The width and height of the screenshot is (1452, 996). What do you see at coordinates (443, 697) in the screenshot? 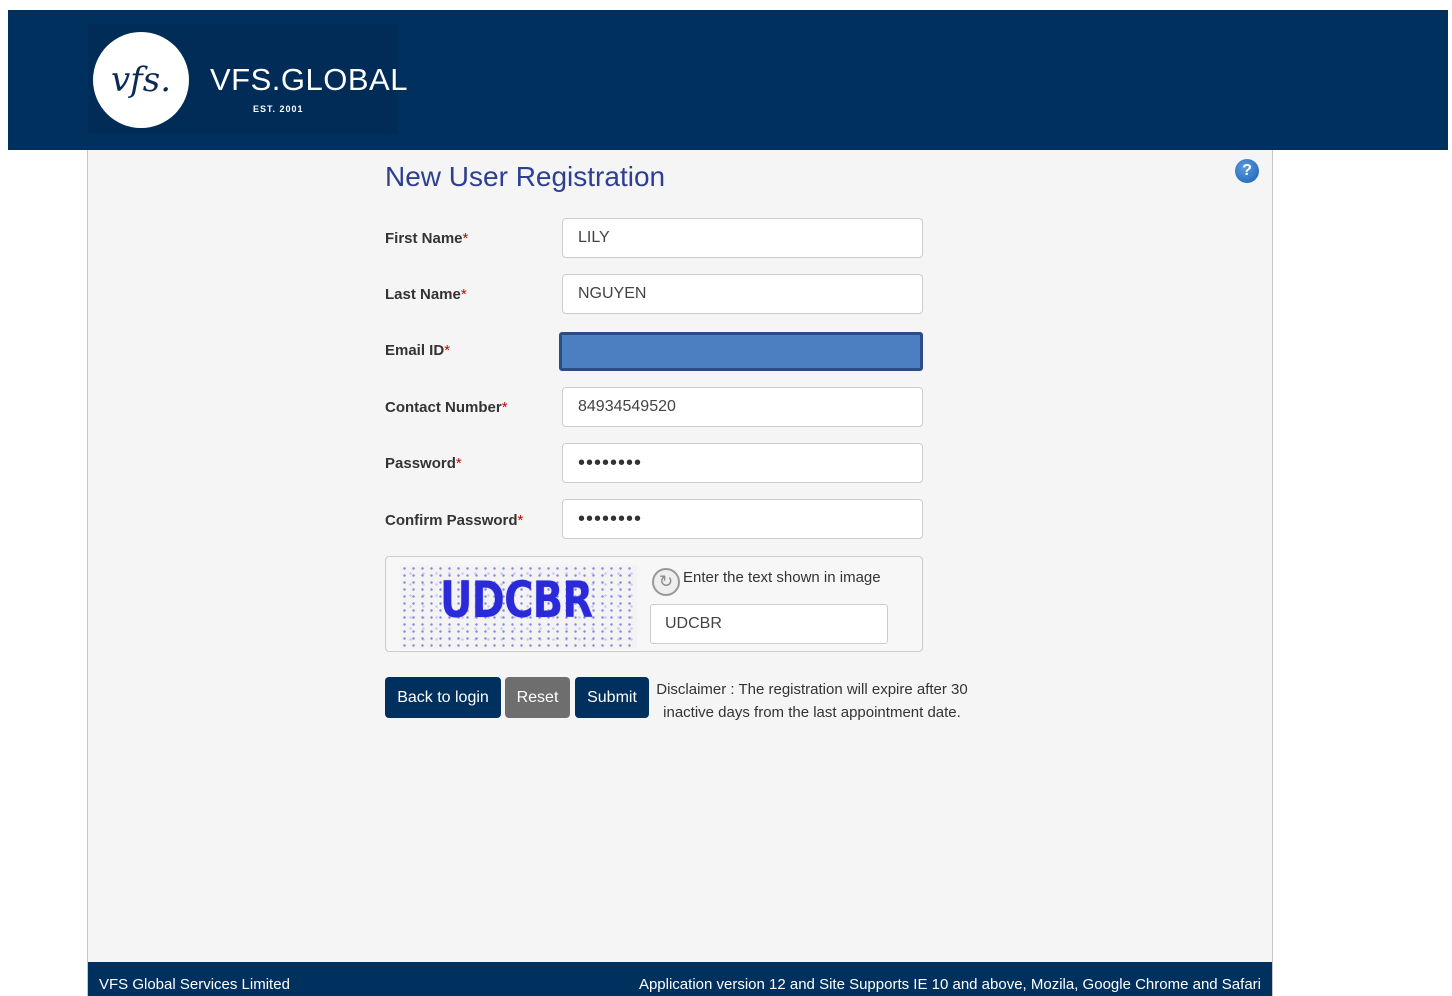
I see `back-to-login-button: Back to login` at bounding box center [443, 697].